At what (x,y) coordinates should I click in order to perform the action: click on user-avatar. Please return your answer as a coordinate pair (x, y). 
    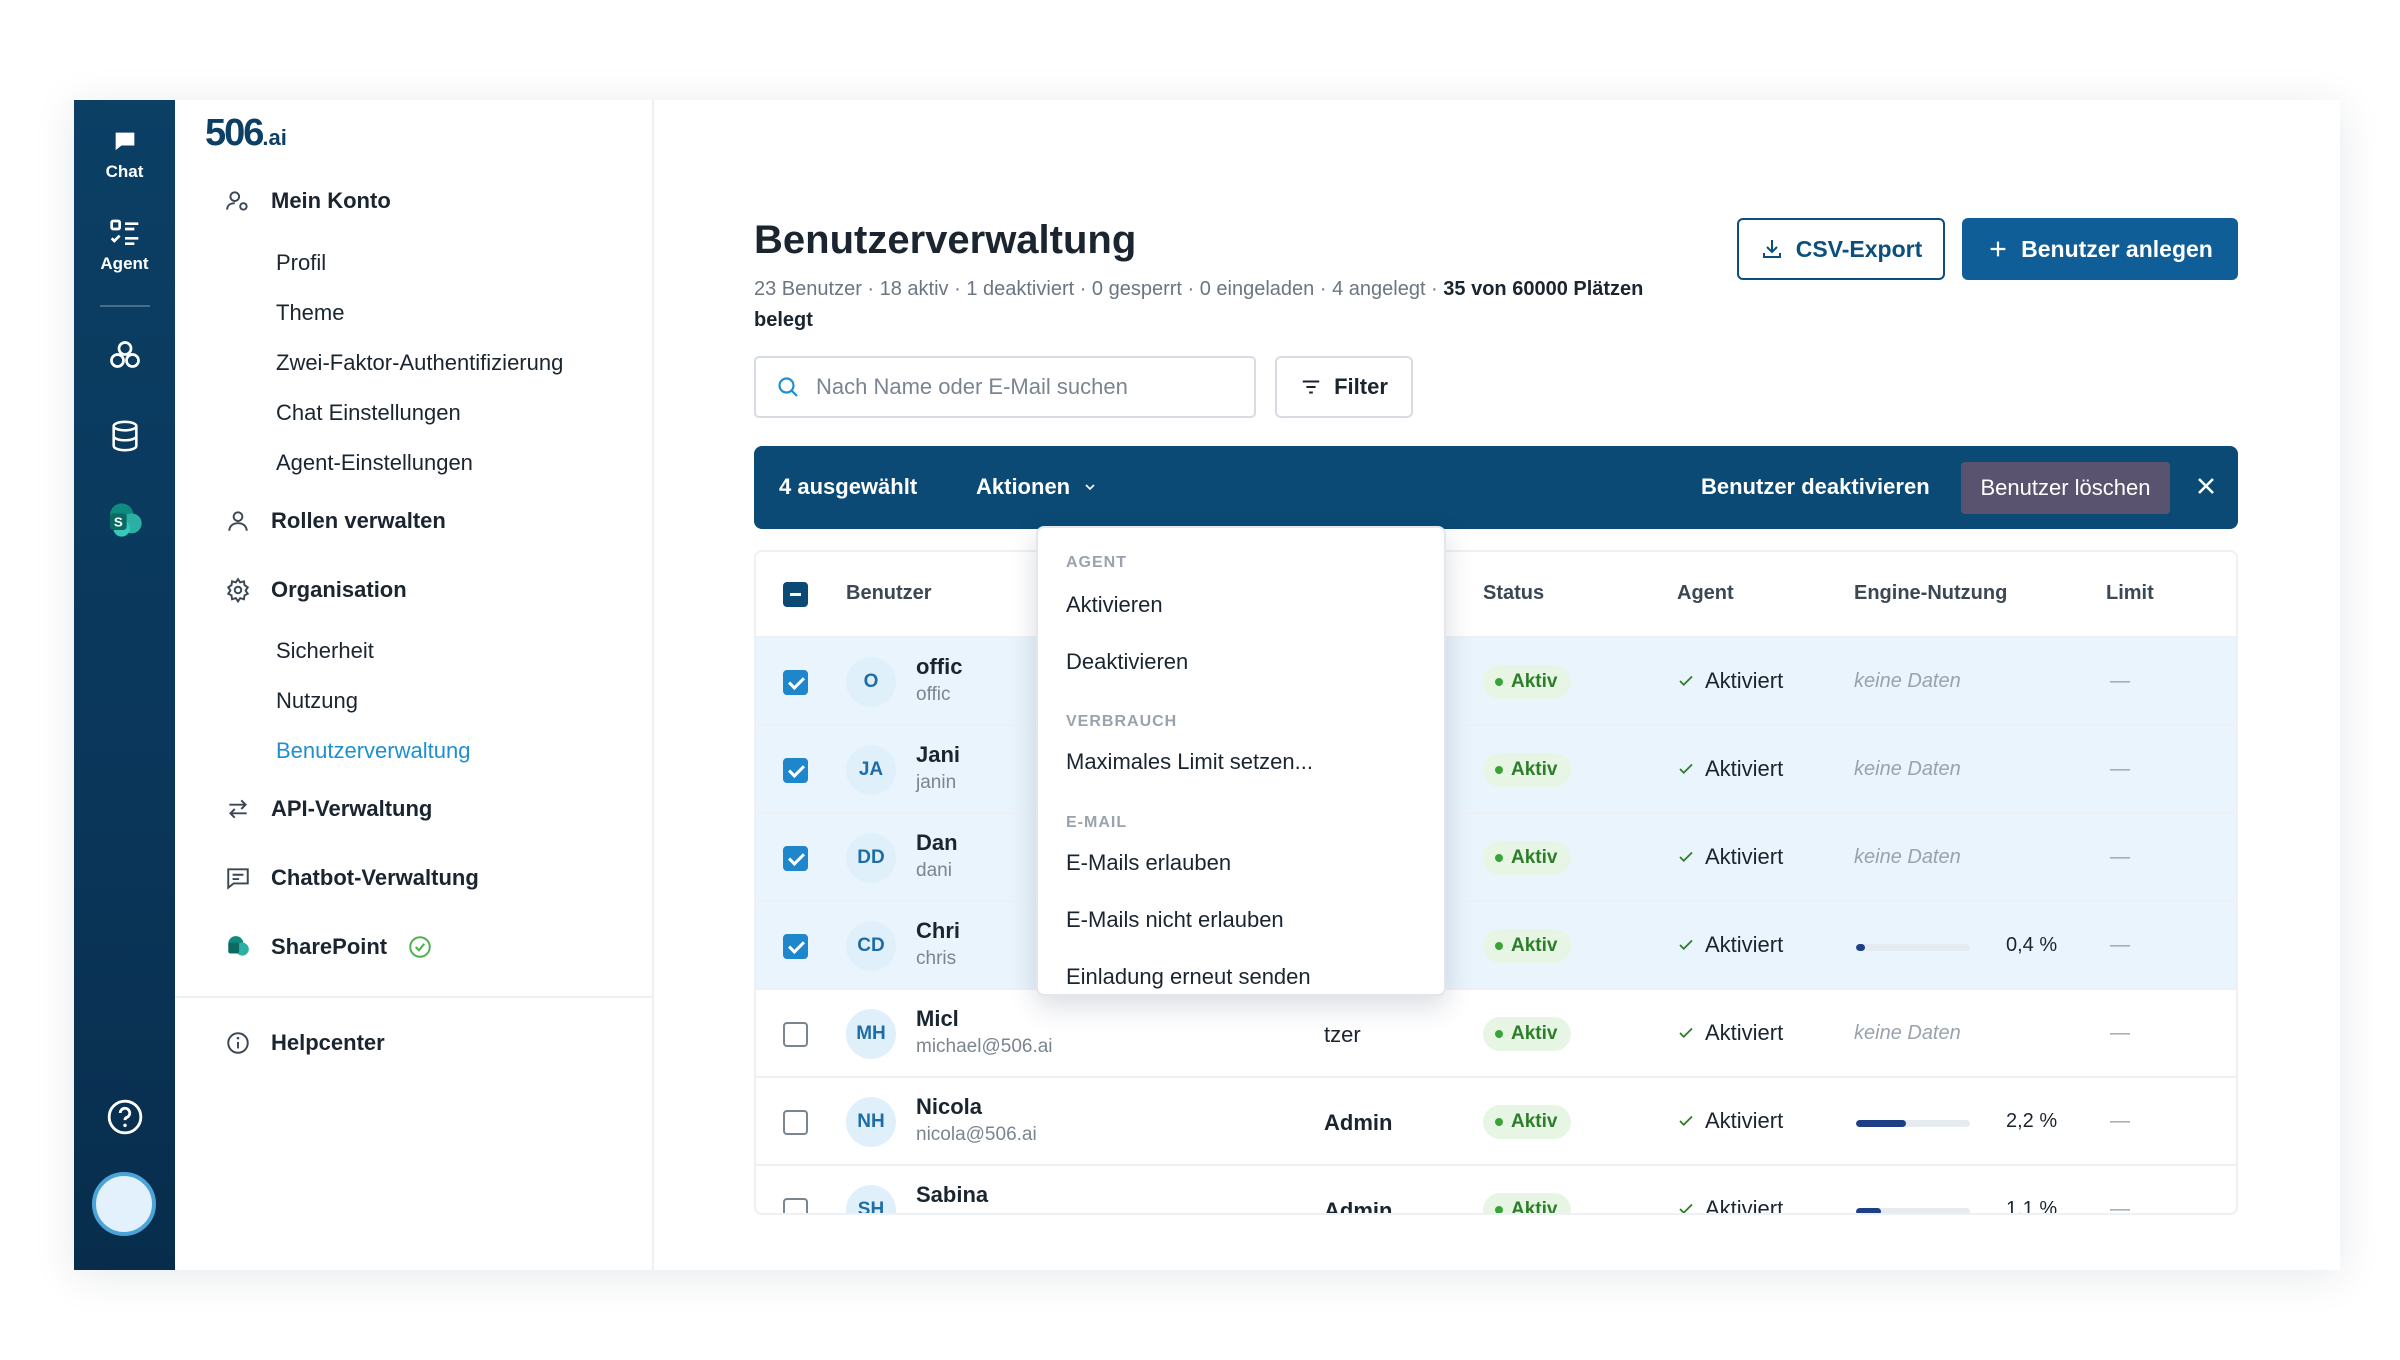
    Looking at the image, I should click on (124, 1204).